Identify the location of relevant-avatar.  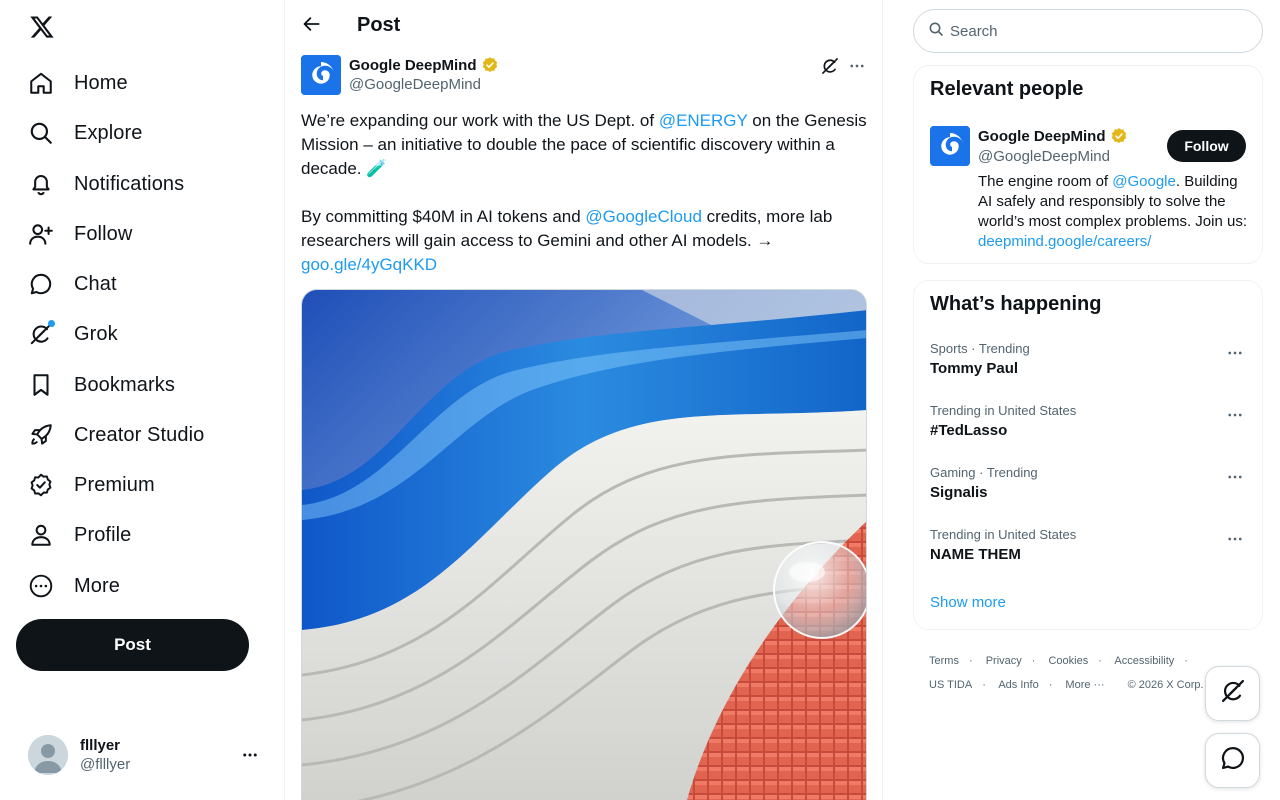
(950, 146).